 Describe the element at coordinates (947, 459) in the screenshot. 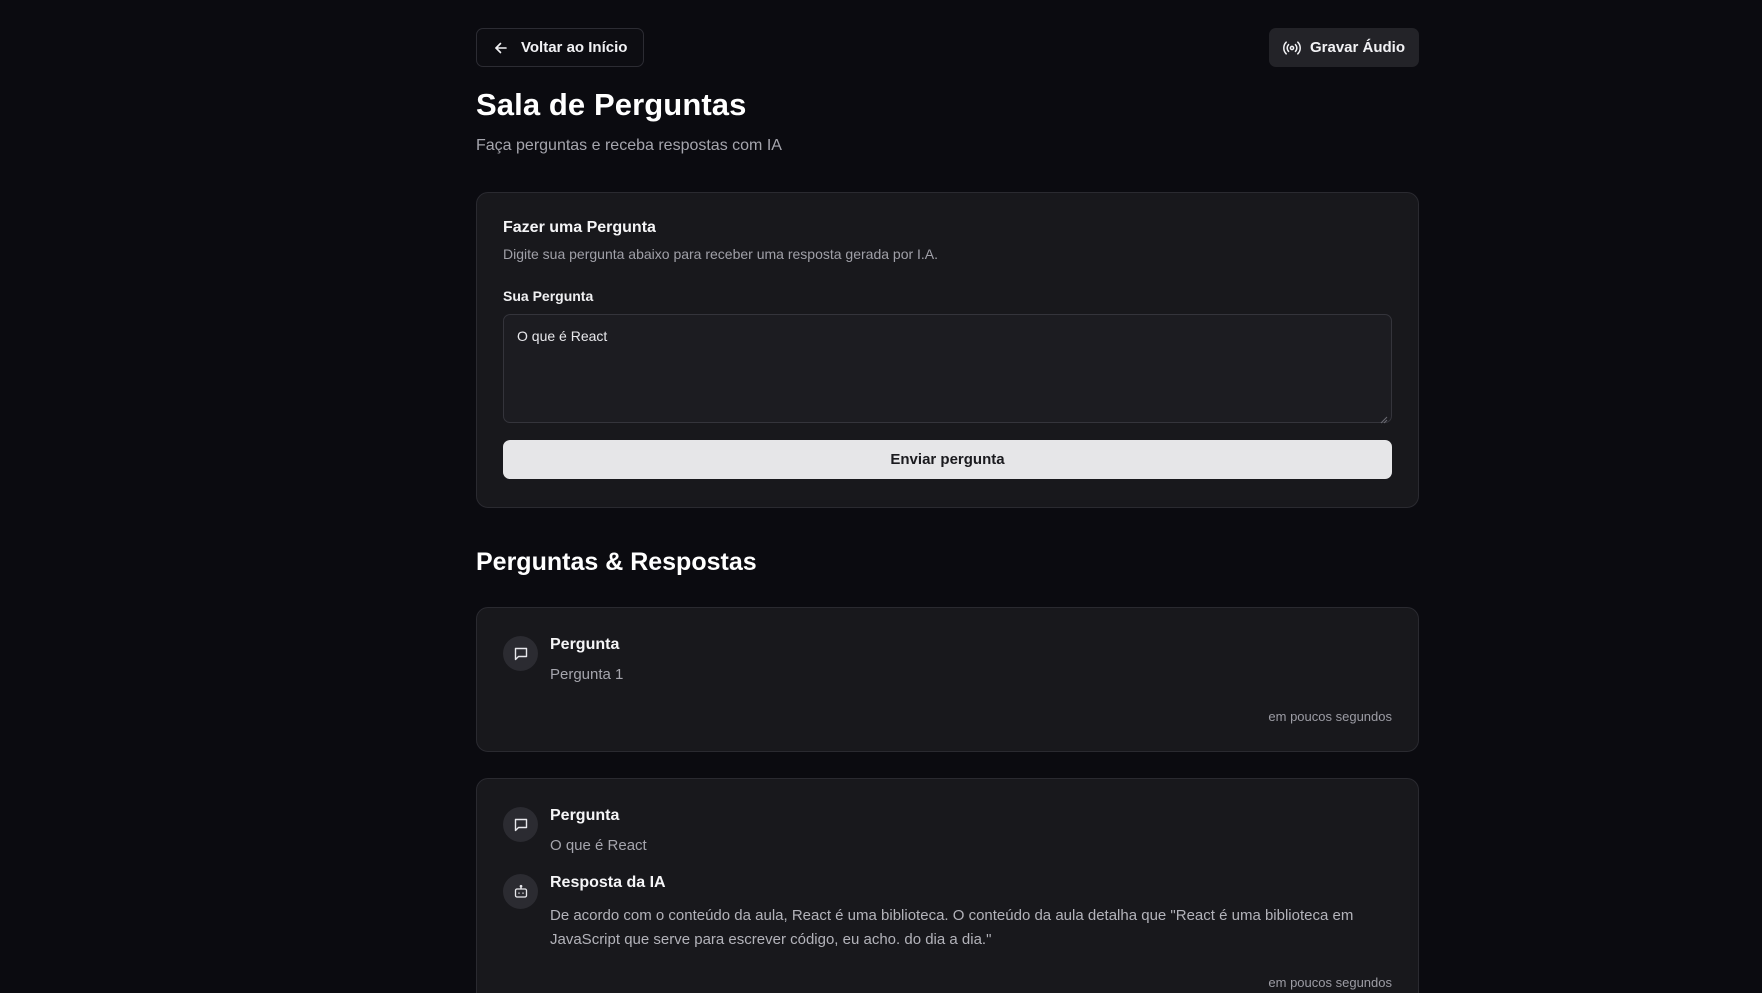

I see `submit-question-button: Enviar pergunta` at that location.